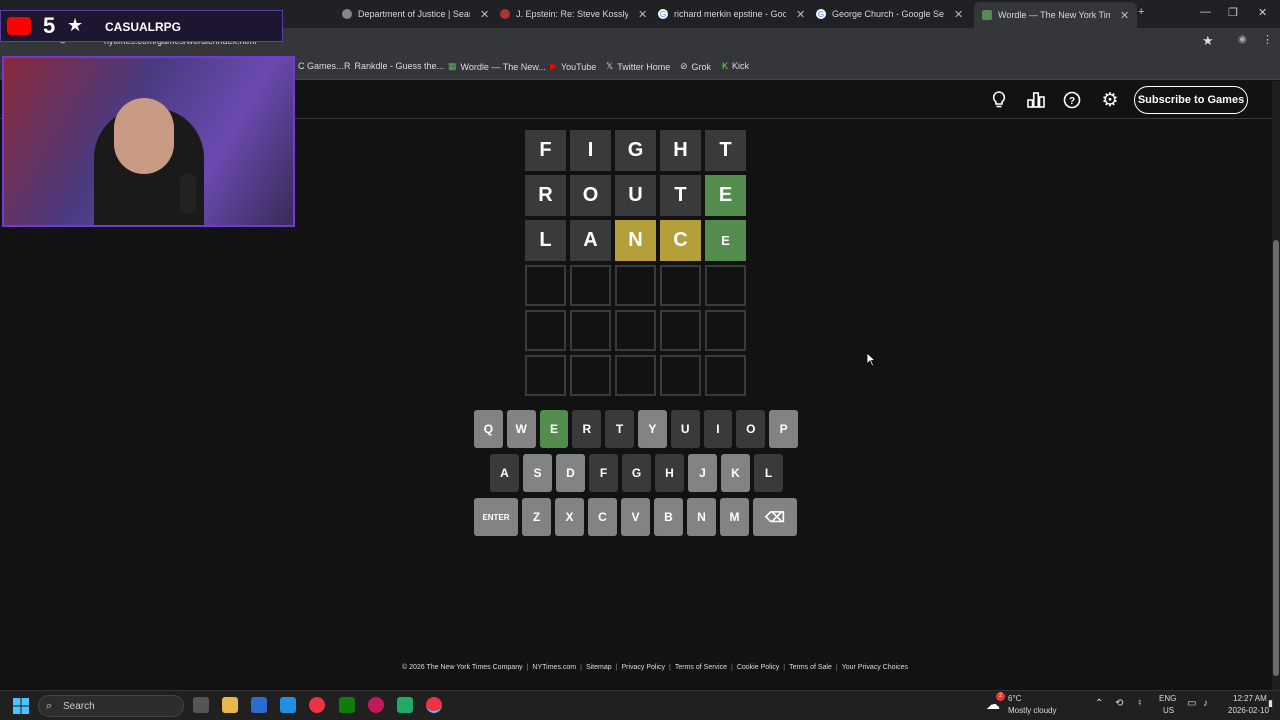 This screenshot has height=720, width=1280. What do you see at coordinates (415, 14) in the screenshot?
I see `tab-doj: Department of Justice | Search ✕` at bounding box center [415, 14].